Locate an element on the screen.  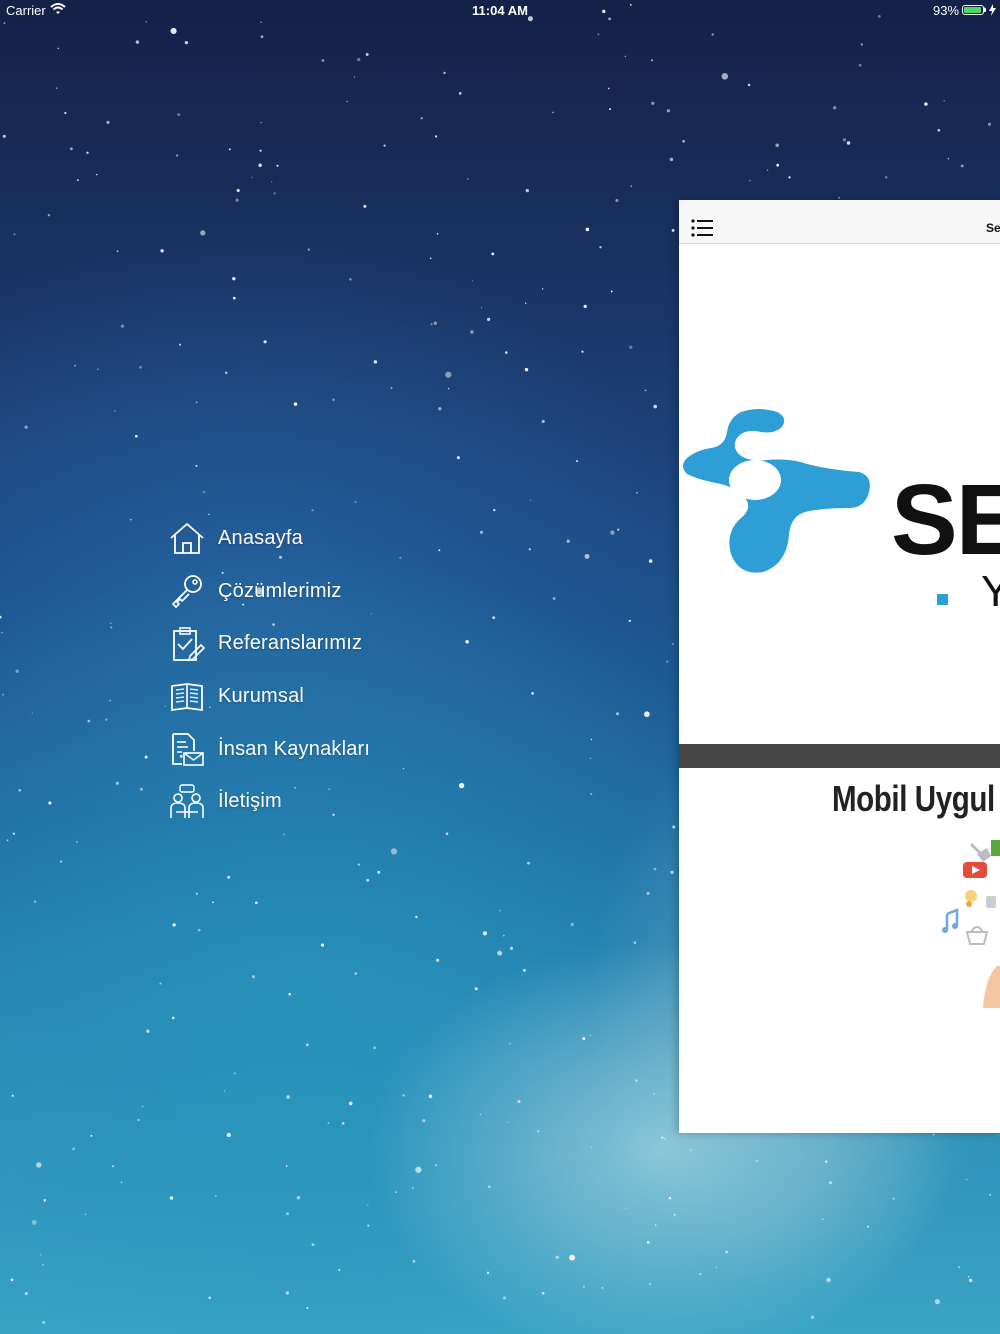
menu-item-referanslarimiz: Referanslarımız is located at coordinates (328, 643).